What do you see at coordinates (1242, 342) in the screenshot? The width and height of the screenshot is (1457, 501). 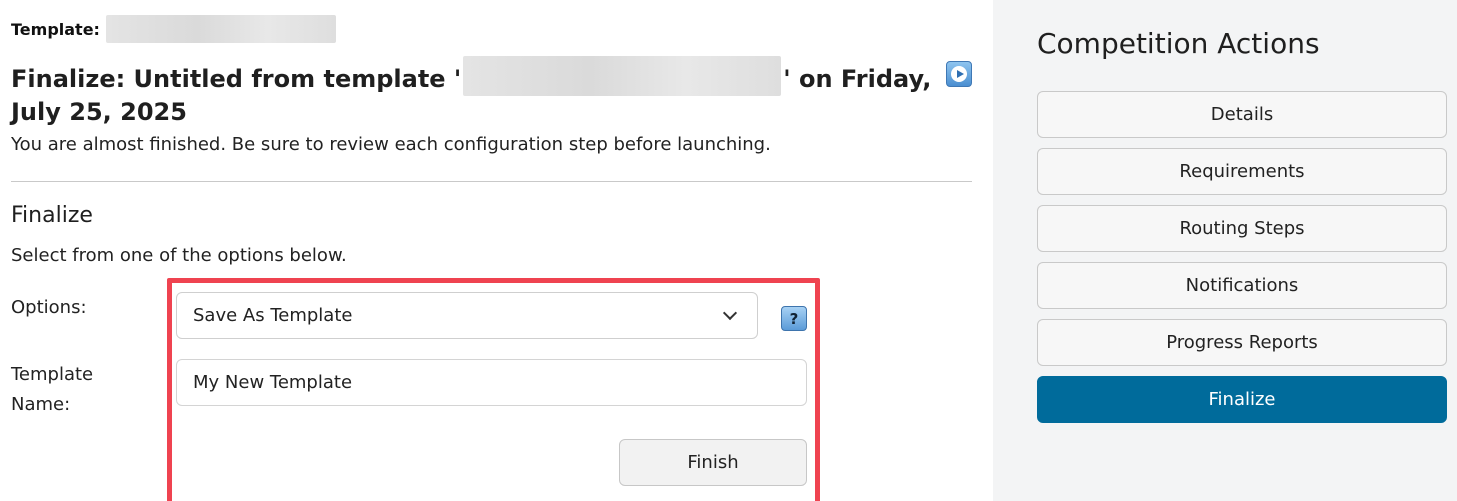 I see `action-progress-reports-button: Progress Reports` at bounding box center [1242, 342].